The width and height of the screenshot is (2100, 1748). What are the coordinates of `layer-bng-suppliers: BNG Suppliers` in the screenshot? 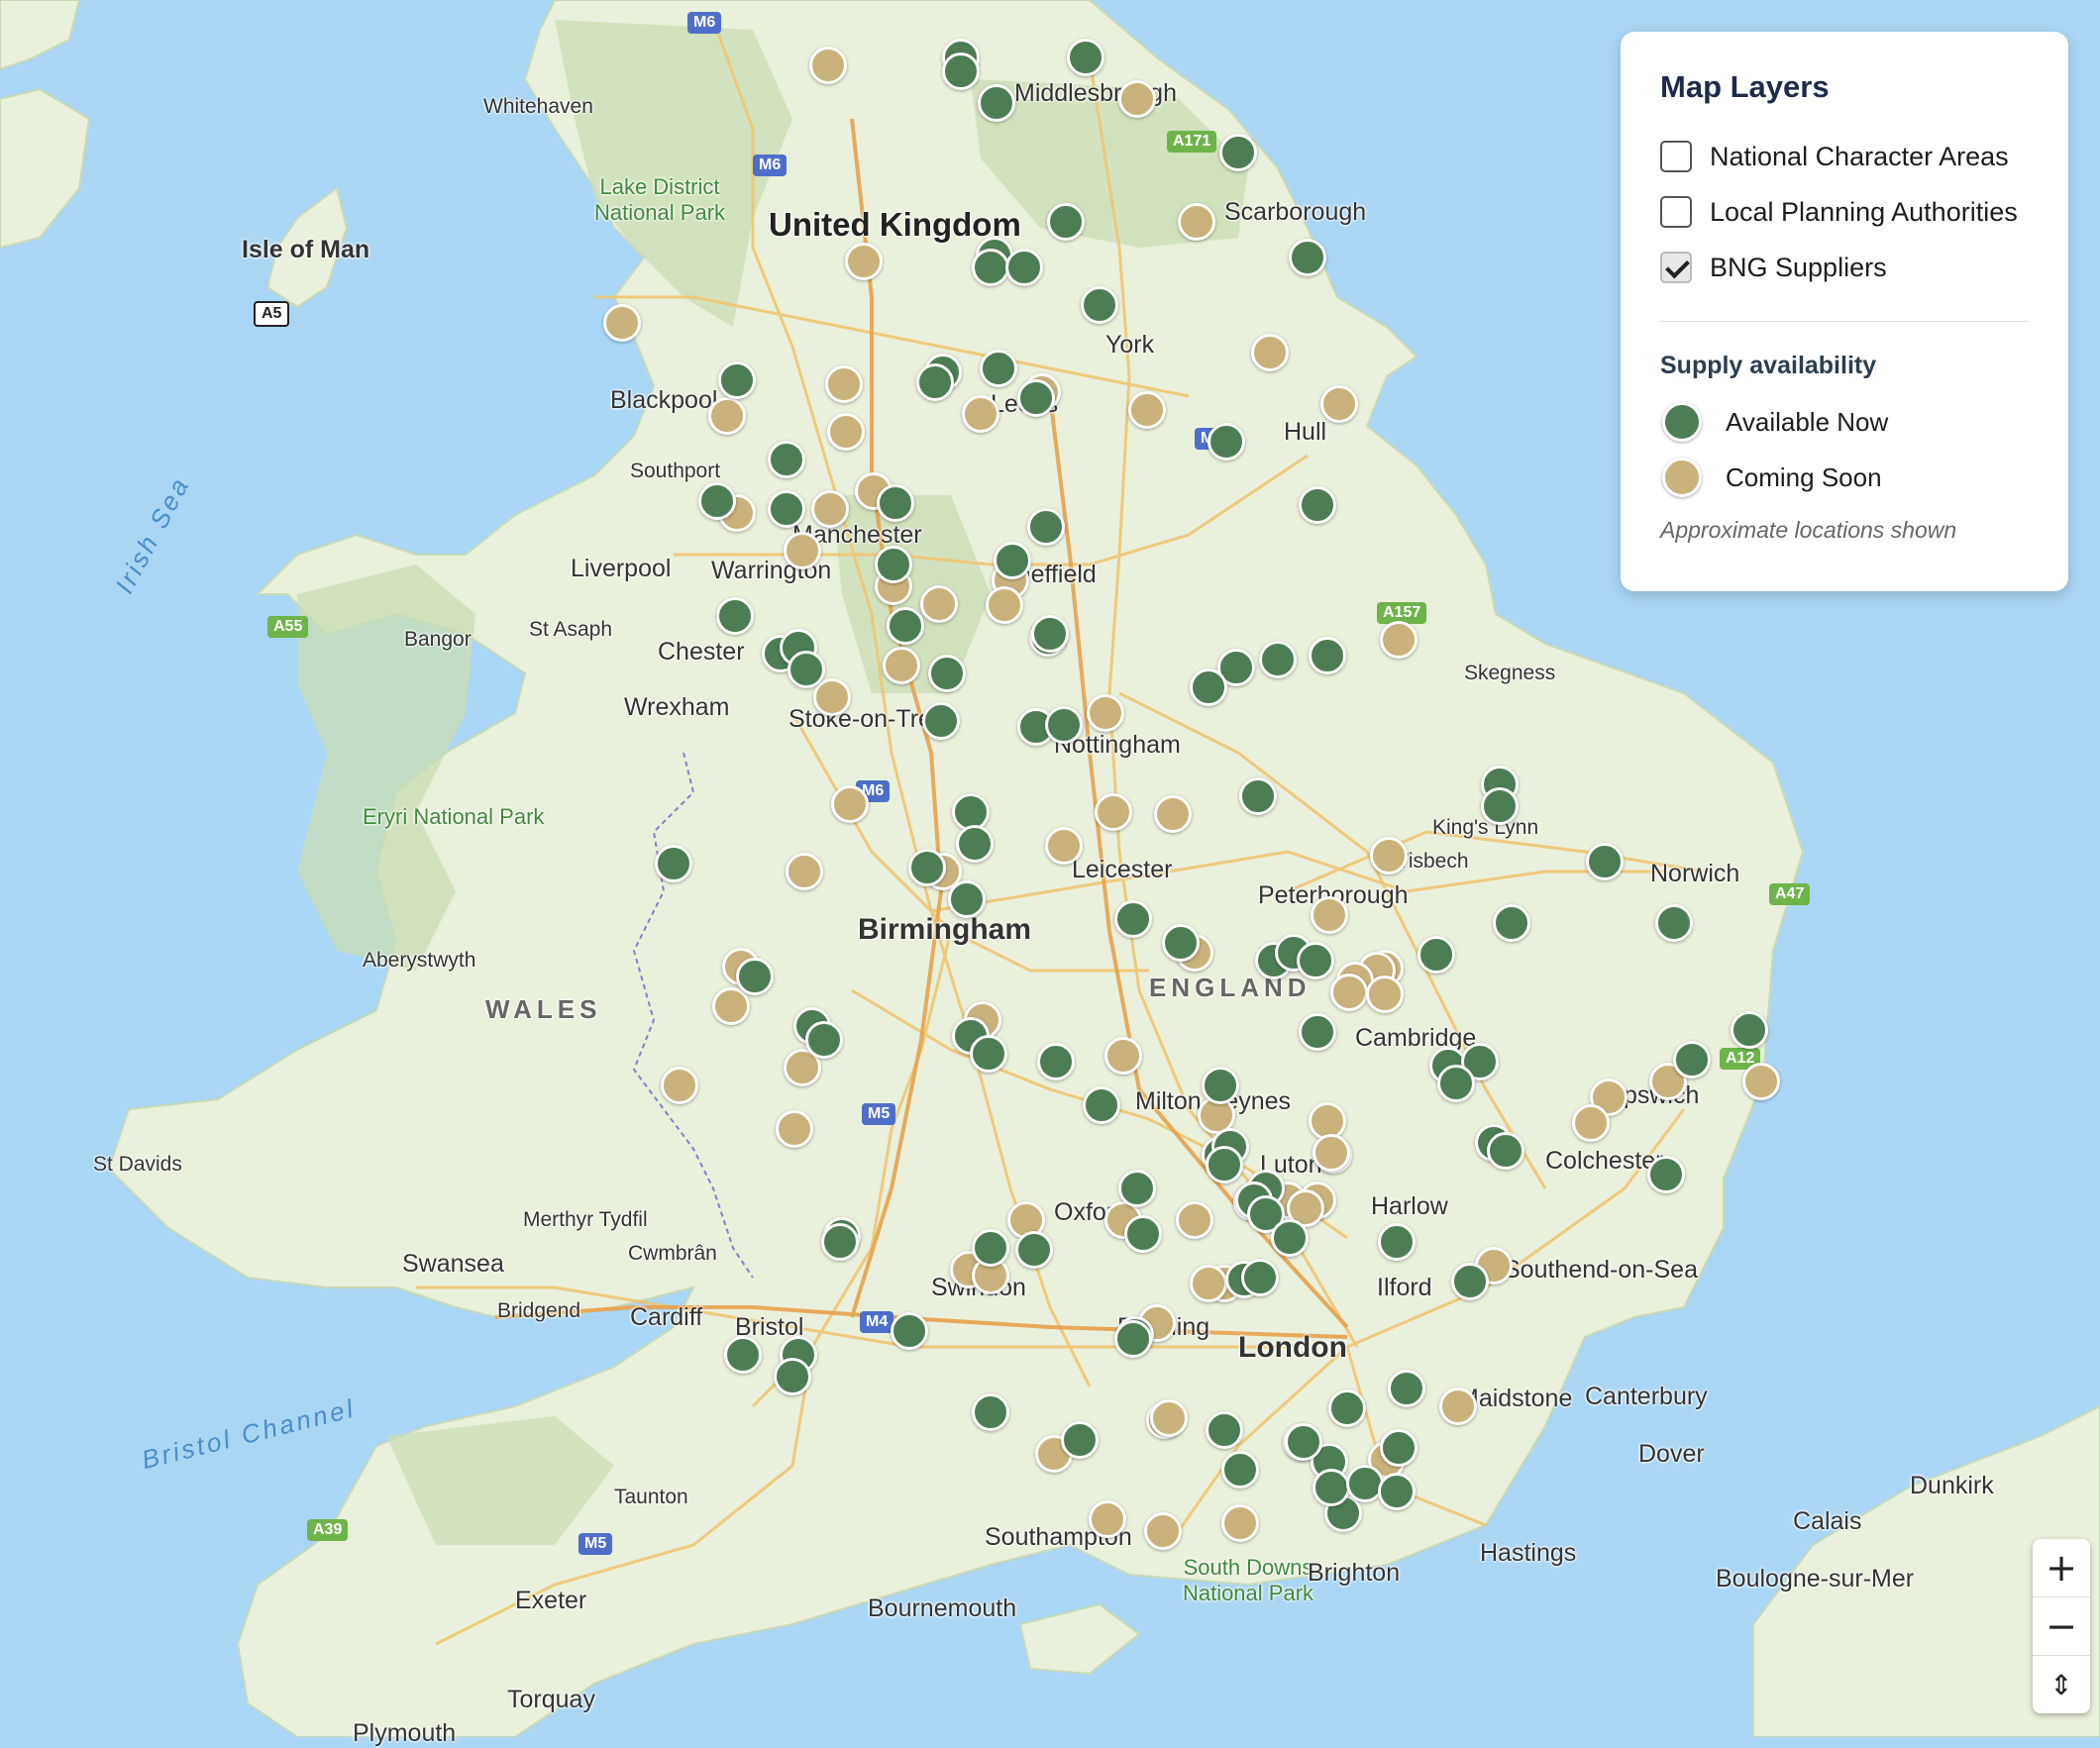 It's located at (1844, 267).